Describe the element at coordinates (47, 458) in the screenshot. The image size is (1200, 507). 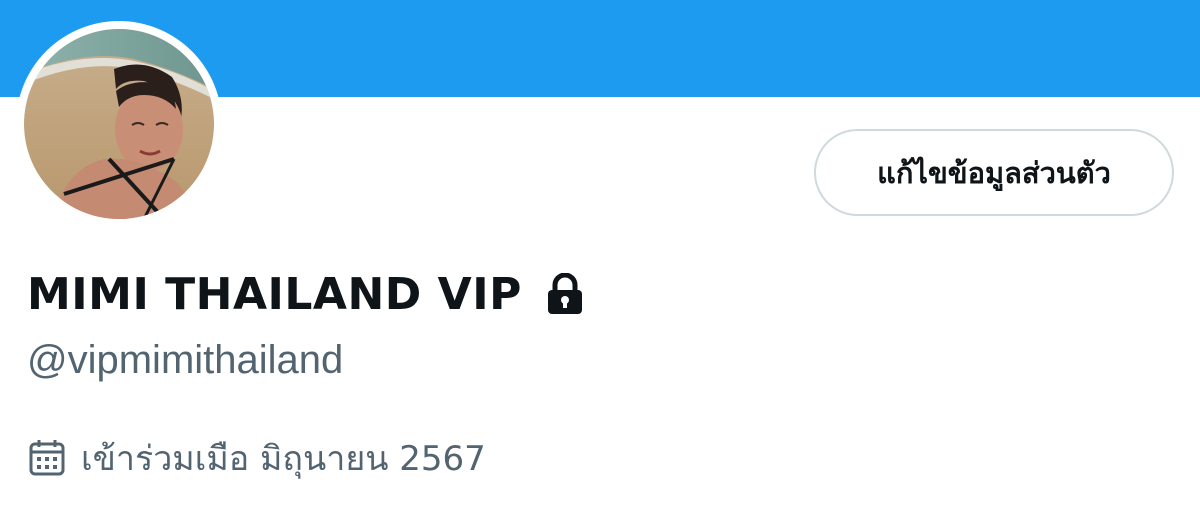
I see `calendar-icon` at that location.